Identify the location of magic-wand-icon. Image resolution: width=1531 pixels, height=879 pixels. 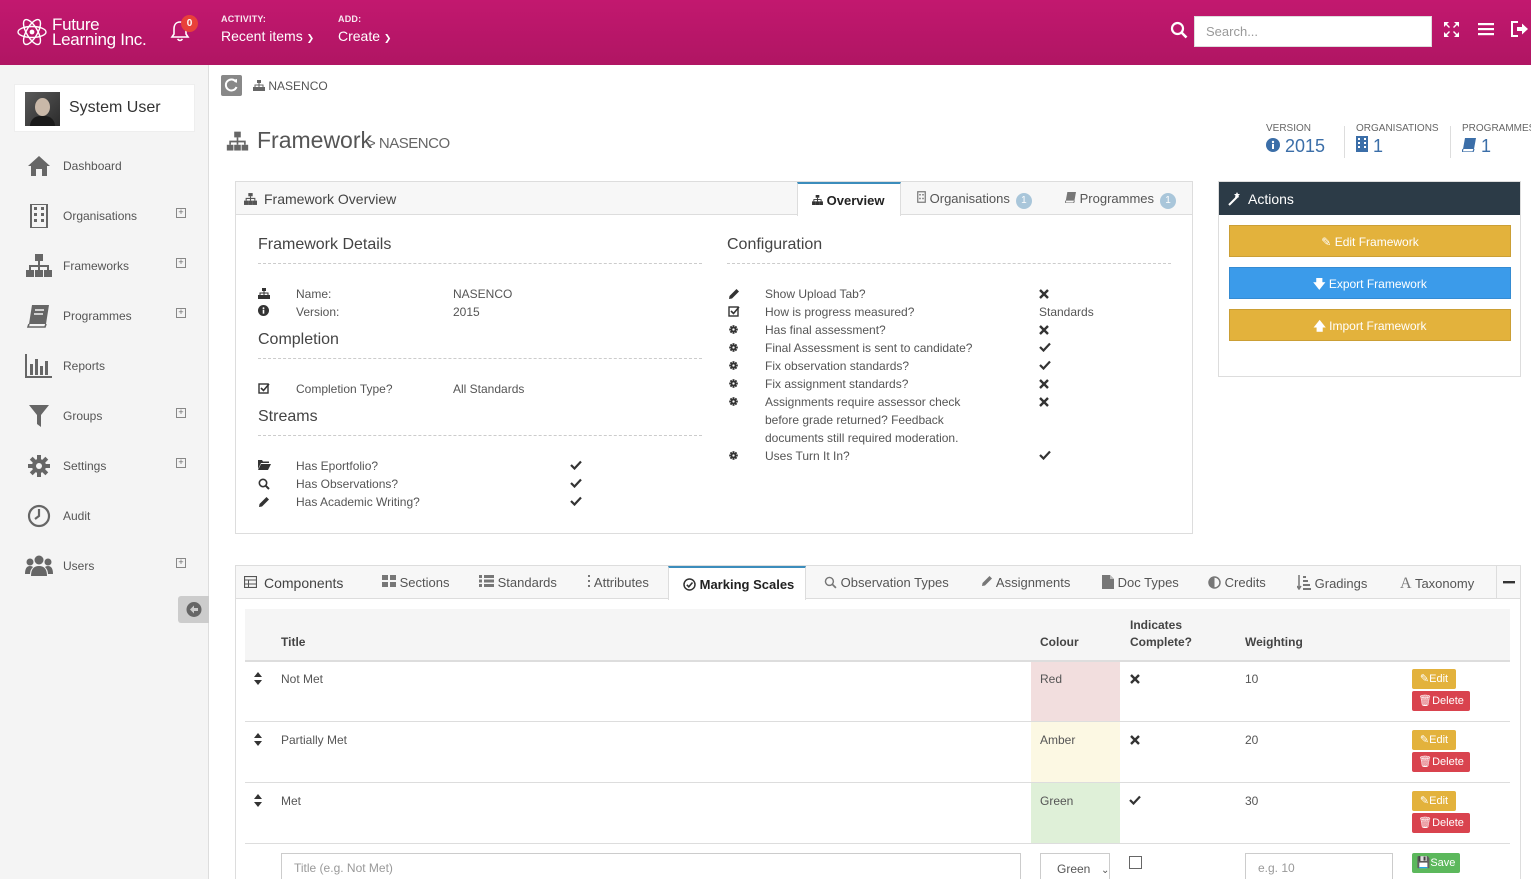
(1234, 199).